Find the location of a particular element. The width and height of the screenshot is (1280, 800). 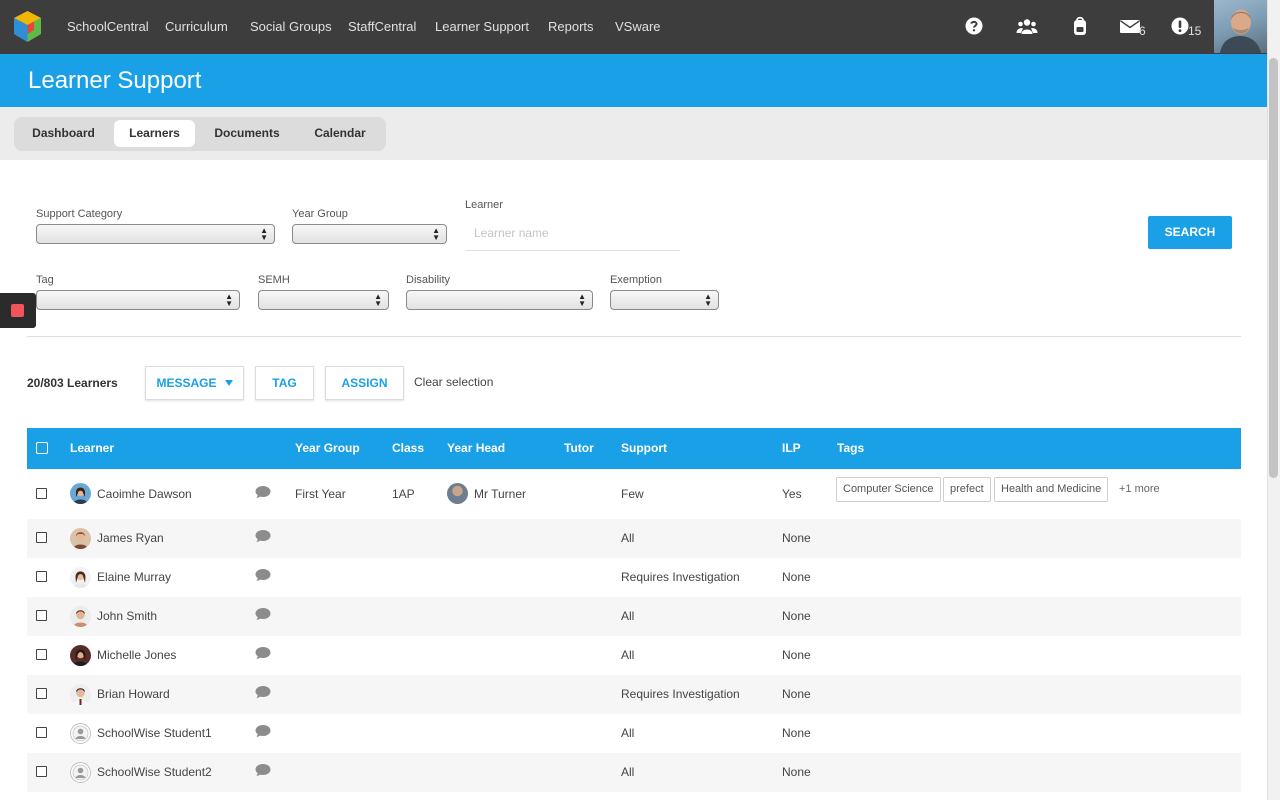

nav-reports: Reports is located at coordinates (571, 26).